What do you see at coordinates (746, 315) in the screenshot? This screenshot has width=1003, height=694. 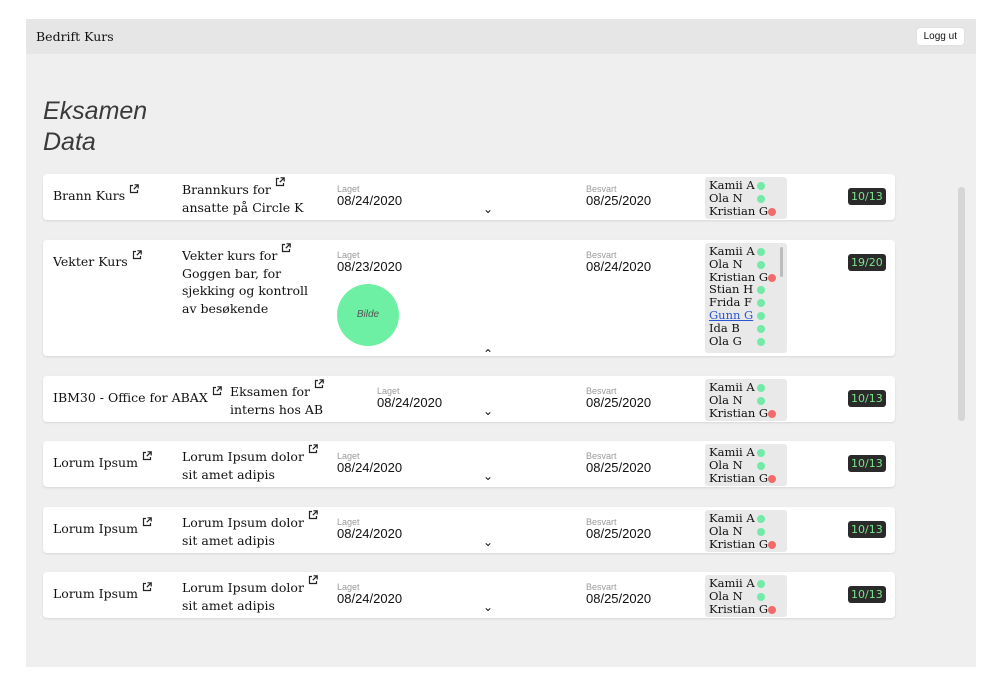 I see `participant-row: Gunn G` at bounding box center [746, 315].